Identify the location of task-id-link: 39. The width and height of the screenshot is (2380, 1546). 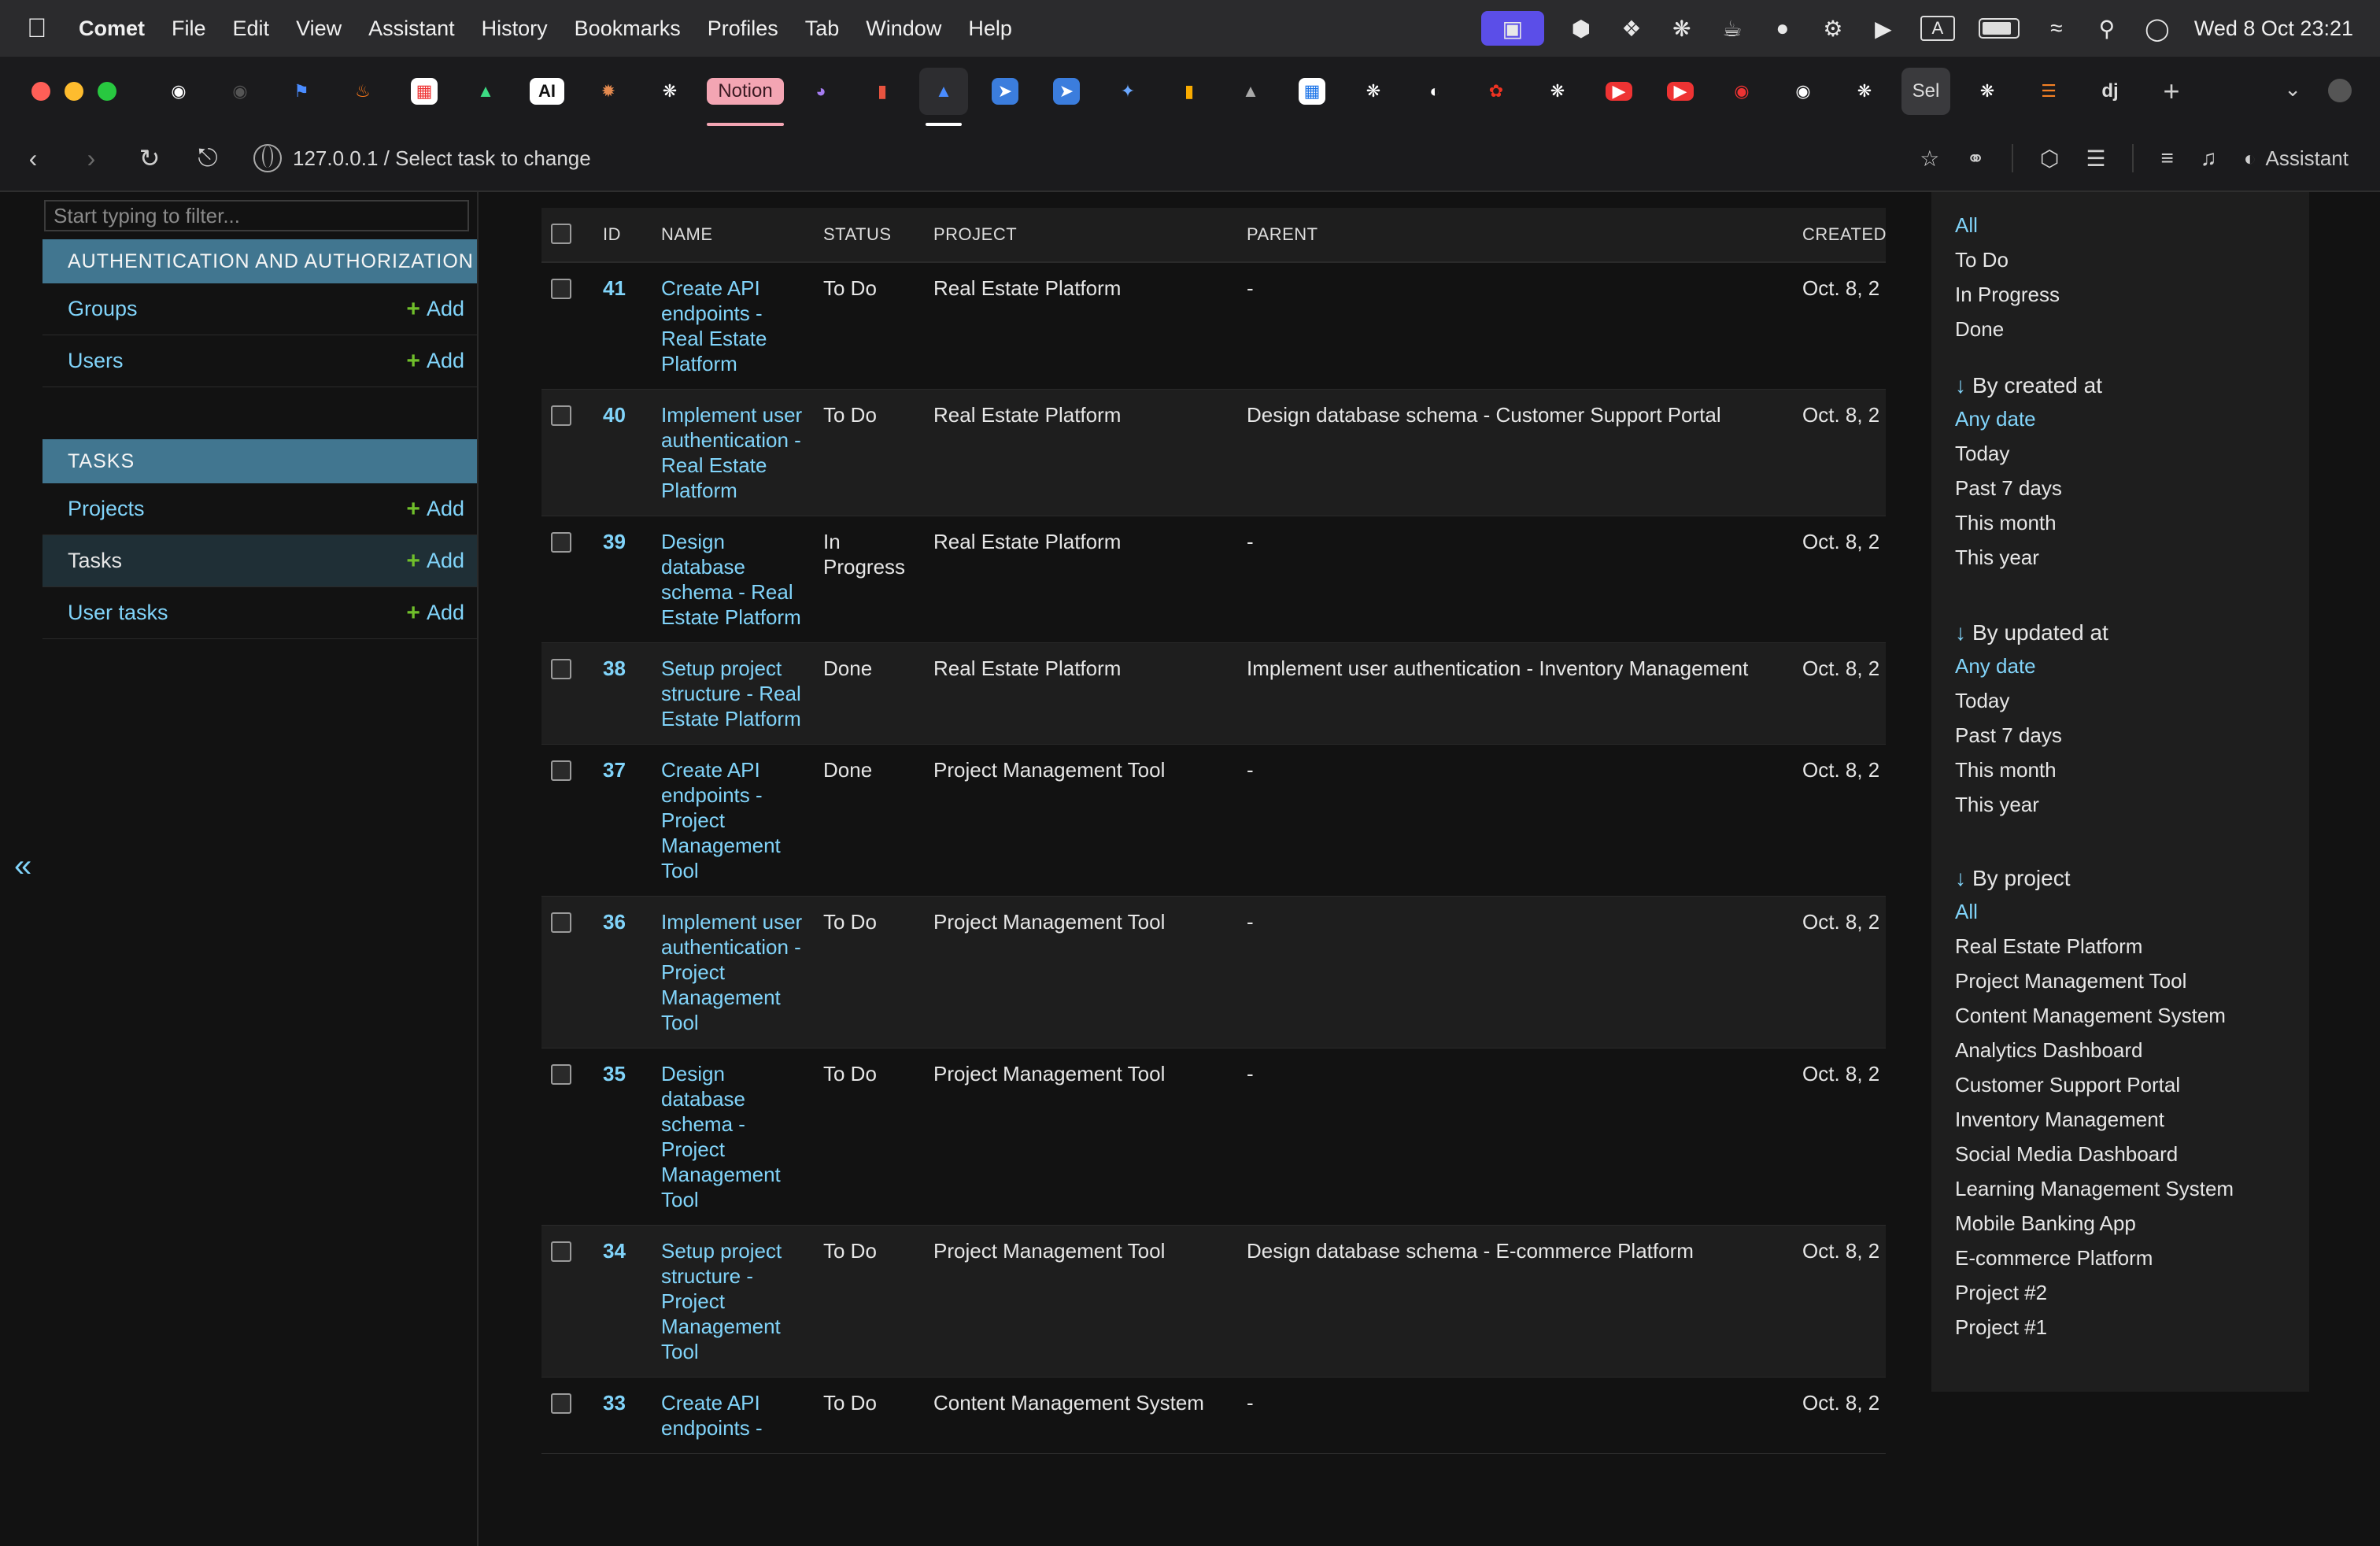
(614, 542).